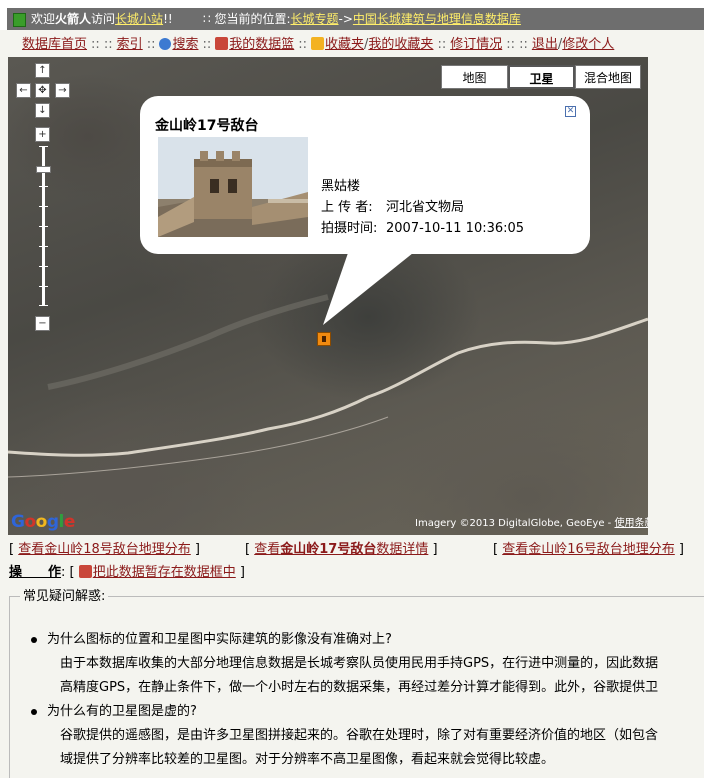 This screenshot has width=704, height=778. Describe the element at coordinates (91, 549) in the screenshot. I see `prev-name: 金山岭18号敌台` at that location.